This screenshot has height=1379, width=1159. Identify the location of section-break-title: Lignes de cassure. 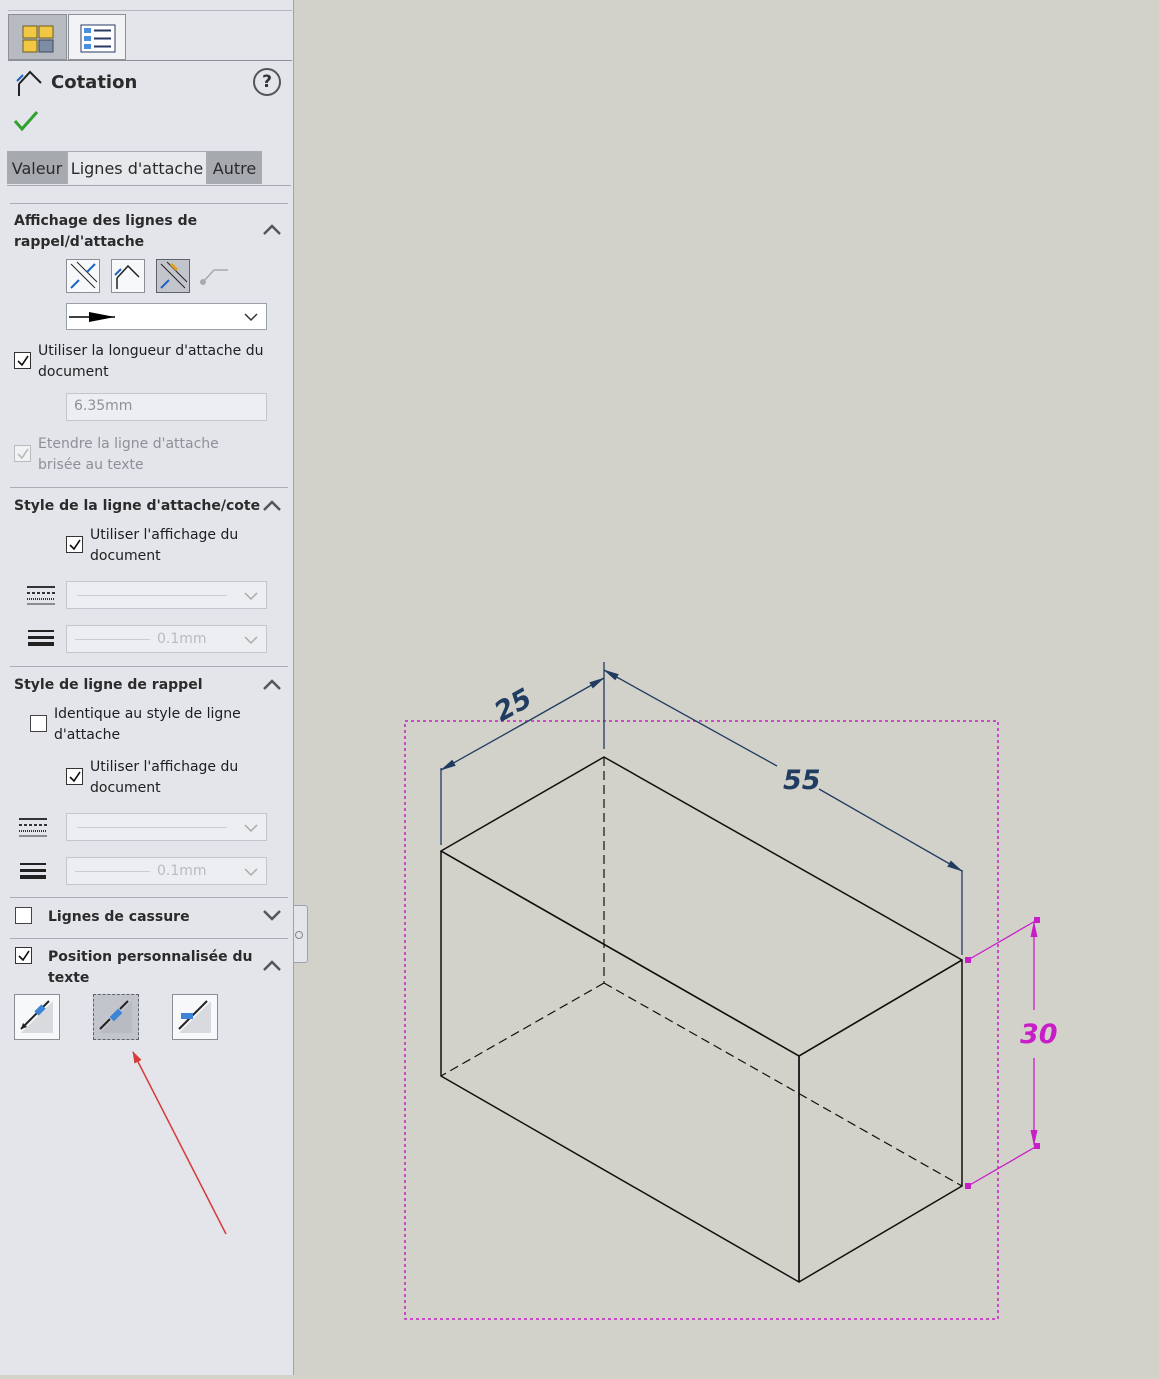
(119, 917).